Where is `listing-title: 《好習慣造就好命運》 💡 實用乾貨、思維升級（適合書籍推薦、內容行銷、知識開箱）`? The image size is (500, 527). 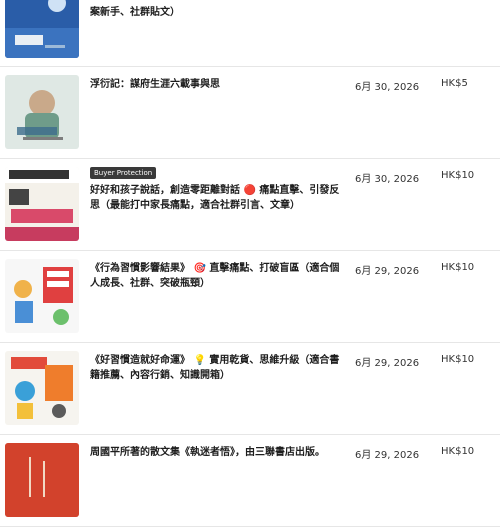 listing-title: 《好習慣造就好命運》 💡 實用乾貨、思維升級（適合書籍推薦、內容行銷、知識開箱） is located at coordinates (215, 368).